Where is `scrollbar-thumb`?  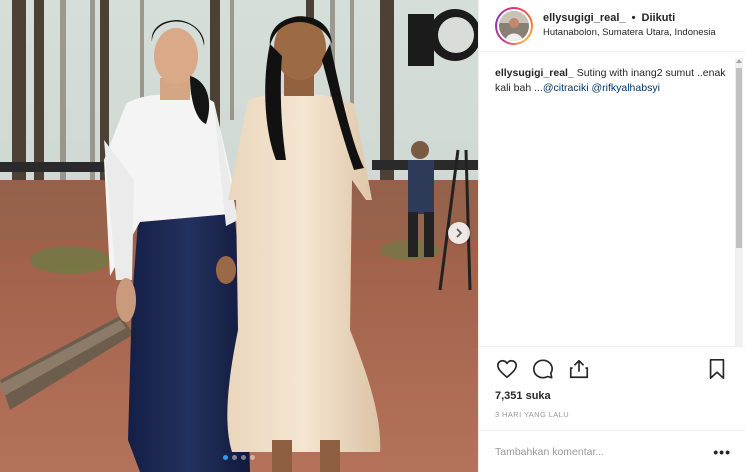
scrollbar-thumb is located at coordinates (739, 158).